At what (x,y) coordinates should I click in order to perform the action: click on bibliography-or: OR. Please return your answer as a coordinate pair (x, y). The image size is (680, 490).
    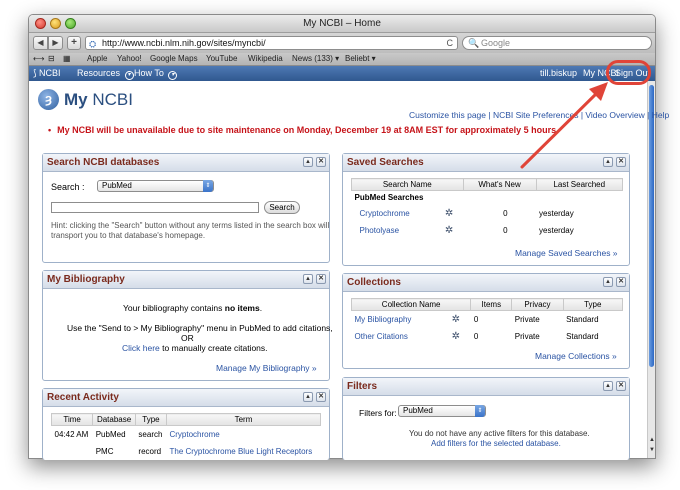
    Looking at the image, I should click on (187, 338).